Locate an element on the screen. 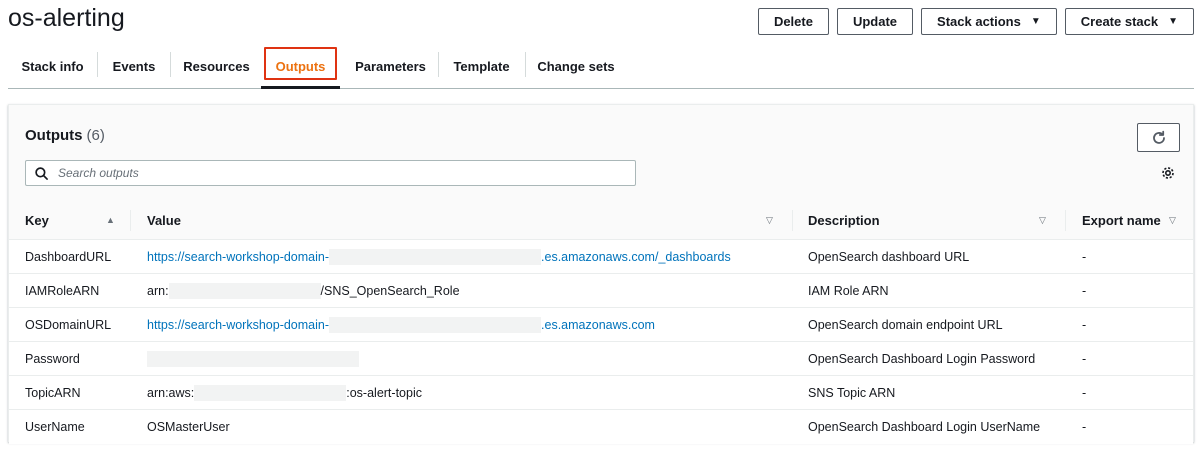  tab-change-sets: Change sets is located at coordinates (576, 66).